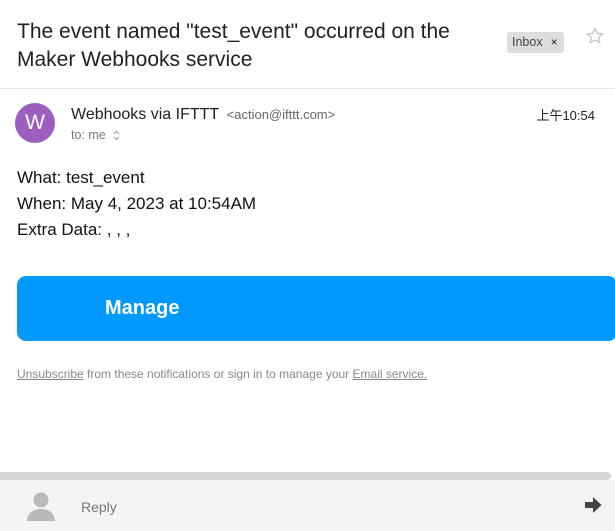 Image resolution: width=615 pixels, height=531 pixels. I want to click on reply-input: Reply, so click(99, 507).